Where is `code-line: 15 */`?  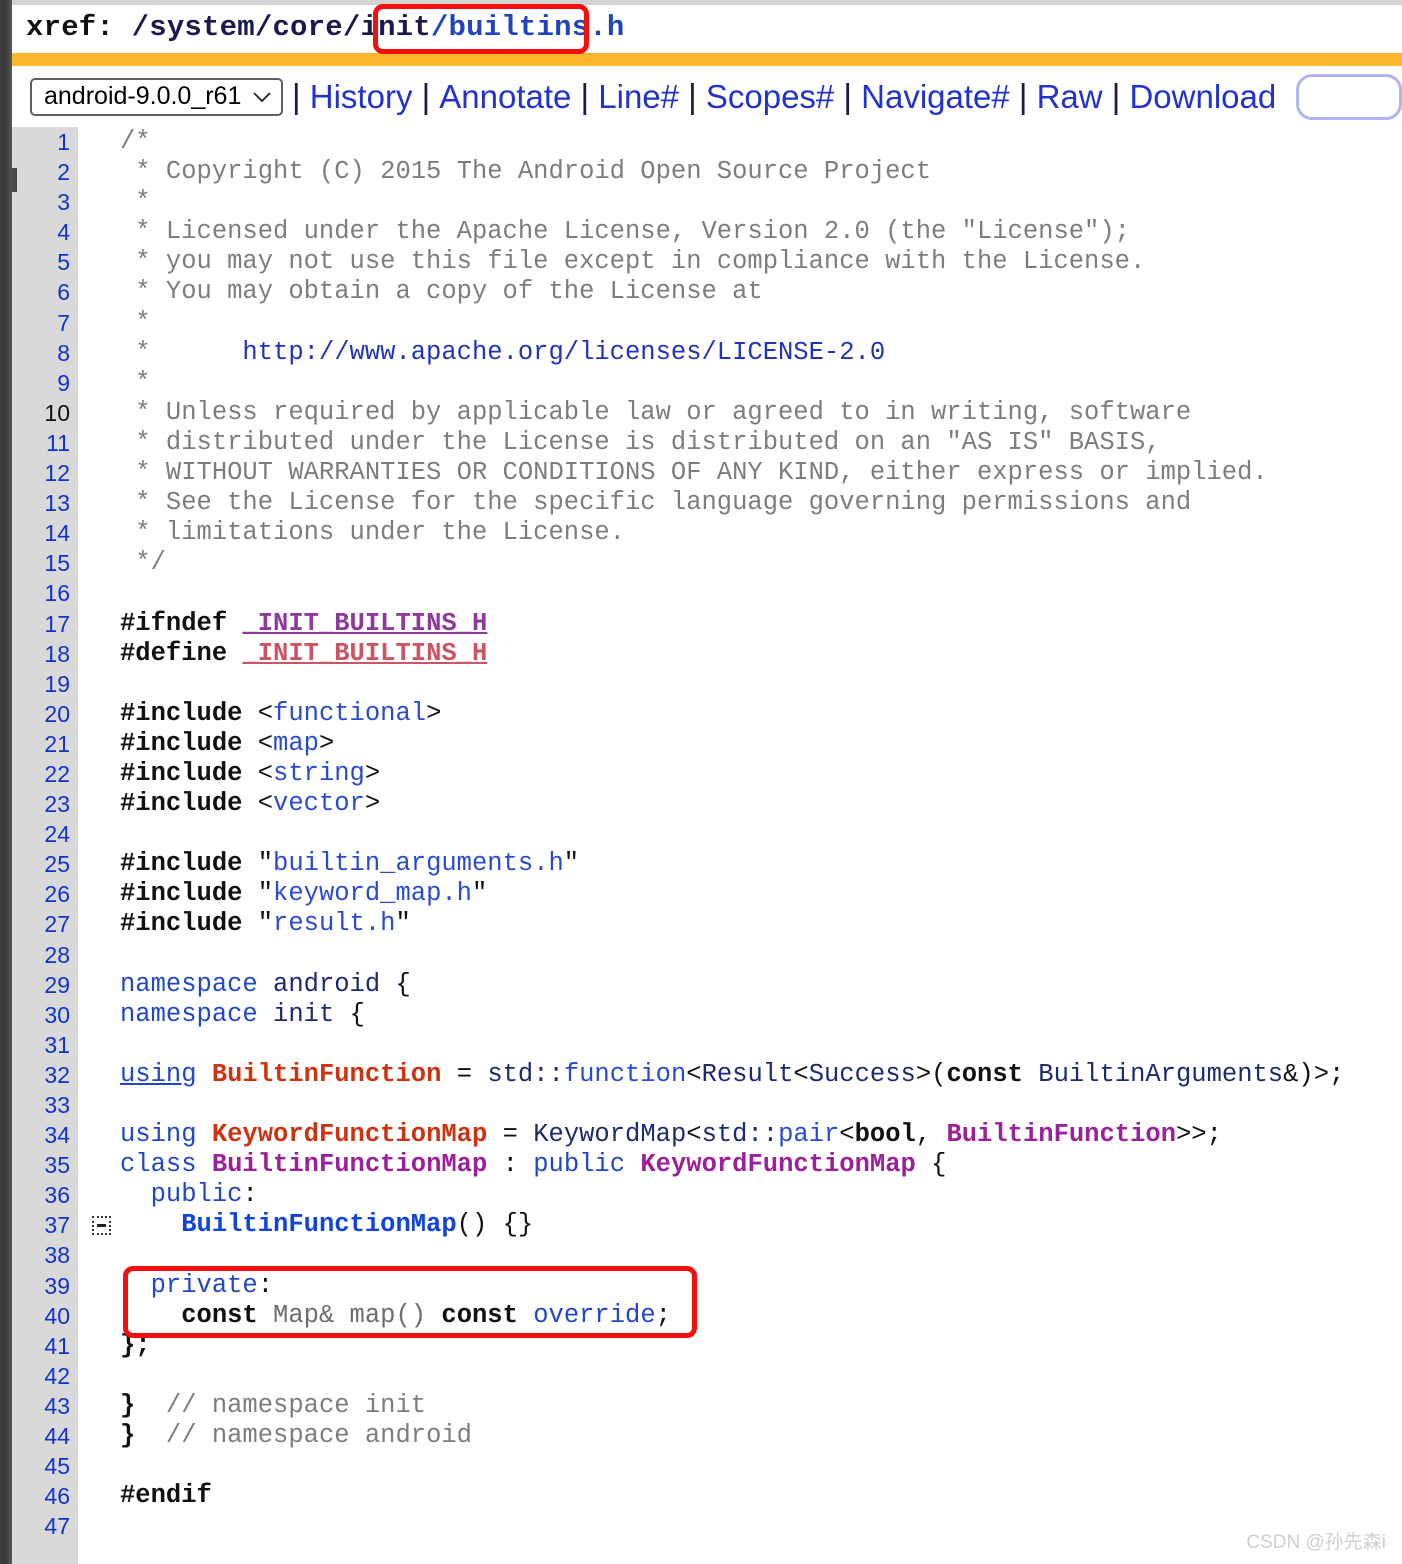
code-line: 15 */ is located at coordinates (707, 563).